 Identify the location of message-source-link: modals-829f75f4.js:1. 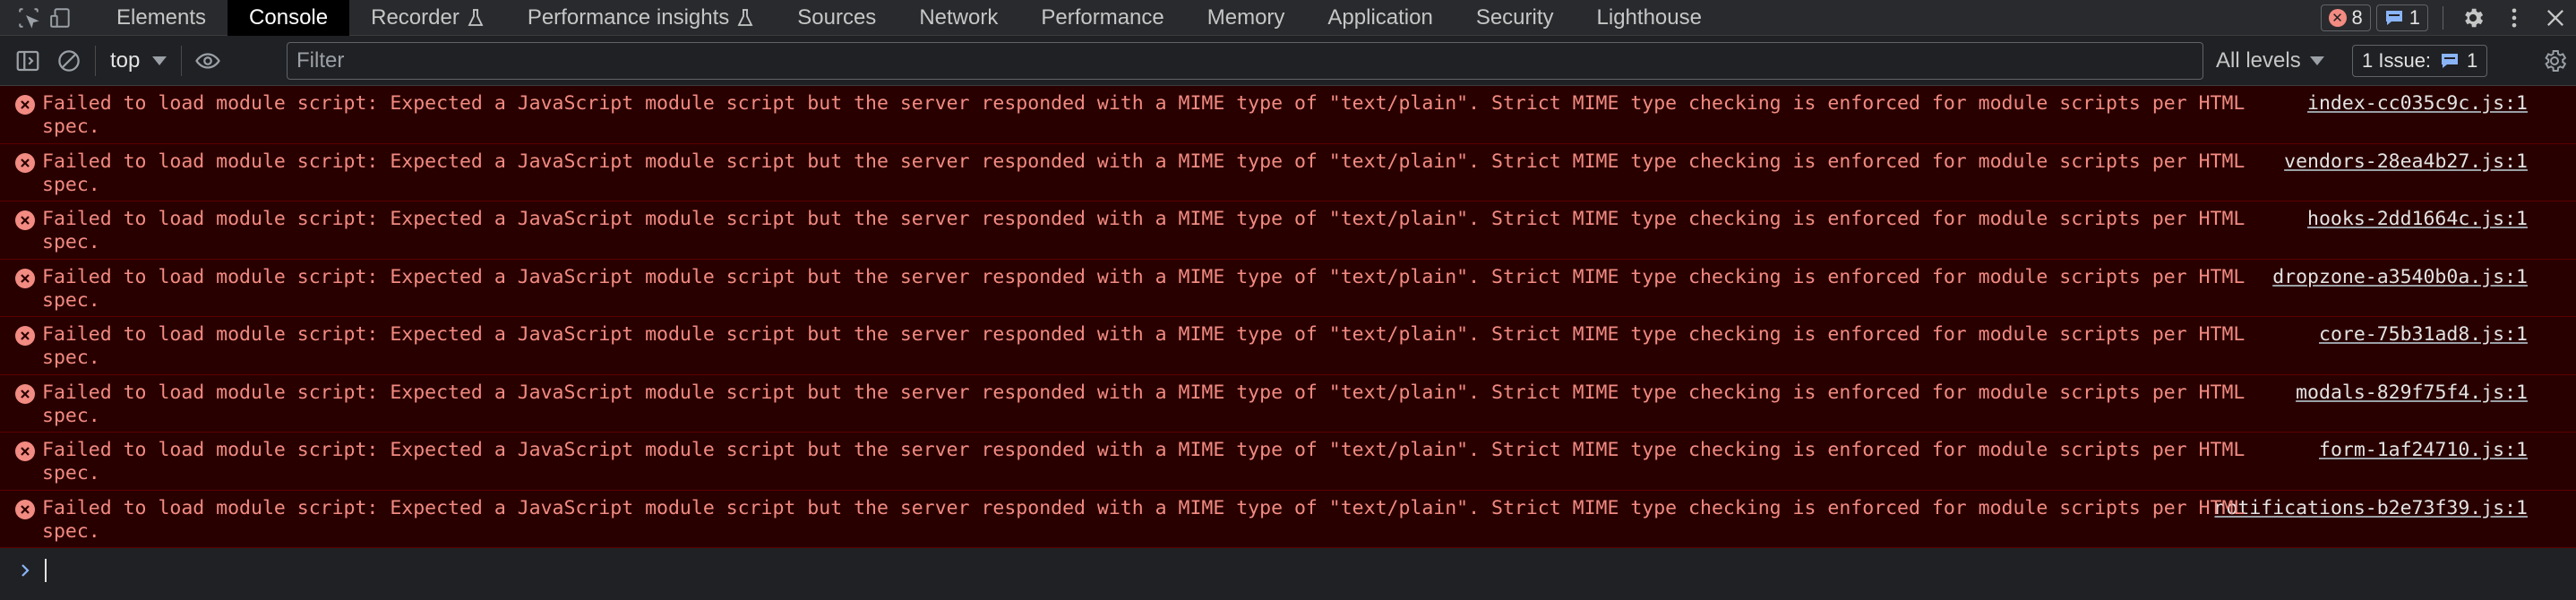
(2406, 393).